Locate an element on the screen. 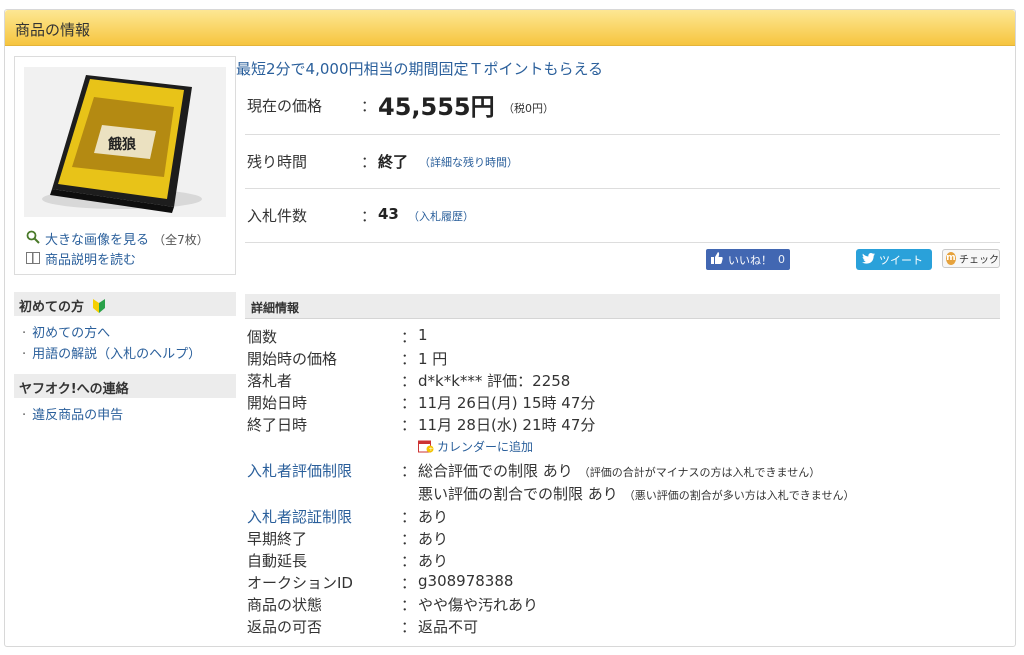 The width and height of the screenshot is (1024, 655). facebook-like-button: いいね！ 0 is located at coordinates (748, 259).